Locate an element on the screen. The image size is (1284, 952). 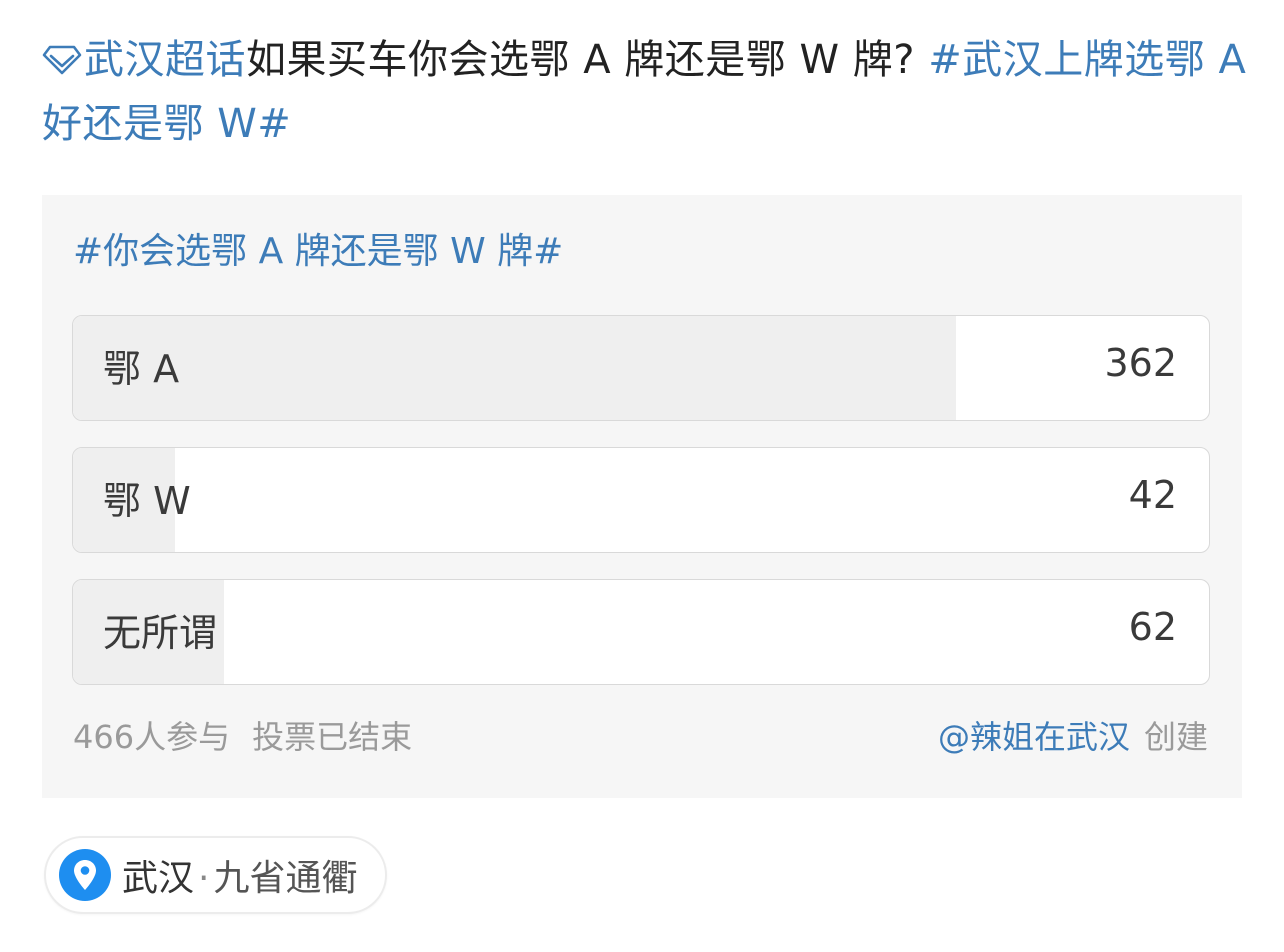
created-label: 创建 is located at coordinates (1175, 737).